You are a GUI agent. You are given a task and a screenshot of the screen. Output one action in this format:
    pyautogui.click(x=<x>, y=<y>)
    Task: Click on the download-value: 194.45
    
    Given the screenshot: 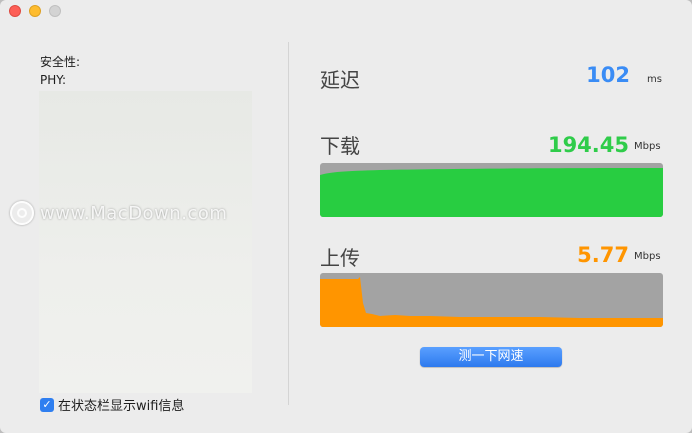 What is the action you would take?
    pyautogui.click(x=588, y=145)
    